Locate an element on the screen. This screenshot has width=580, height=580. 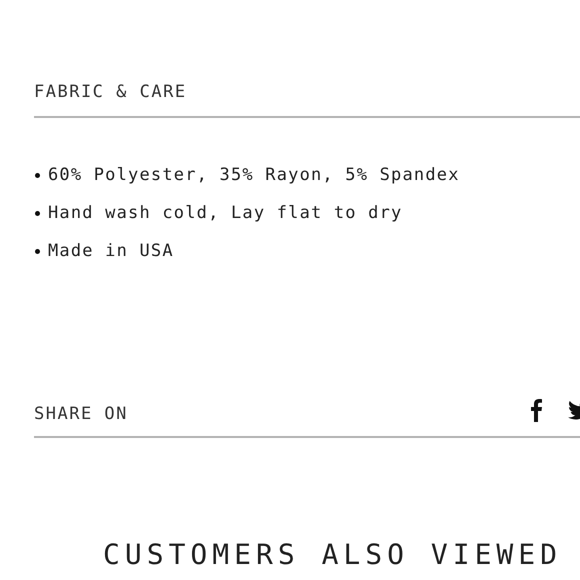
facebook-icon is located at coordinates (536, 410).